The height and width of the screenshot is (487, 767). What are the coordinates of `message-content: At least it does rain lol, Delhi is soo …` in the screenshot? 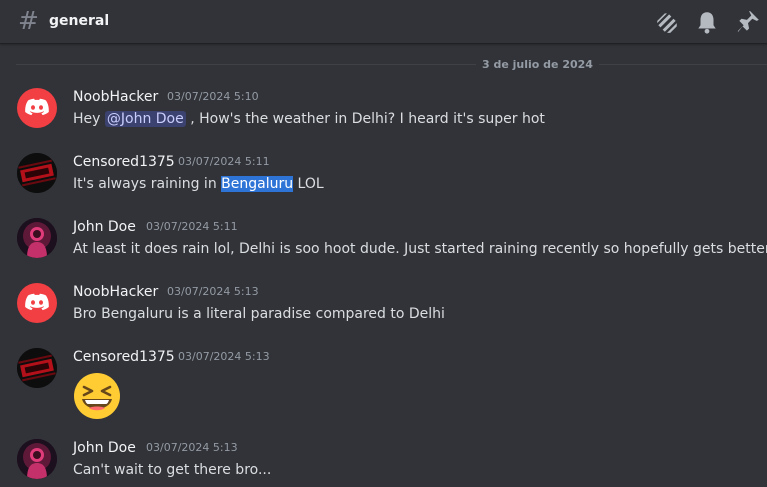 It's located at (420, 249).